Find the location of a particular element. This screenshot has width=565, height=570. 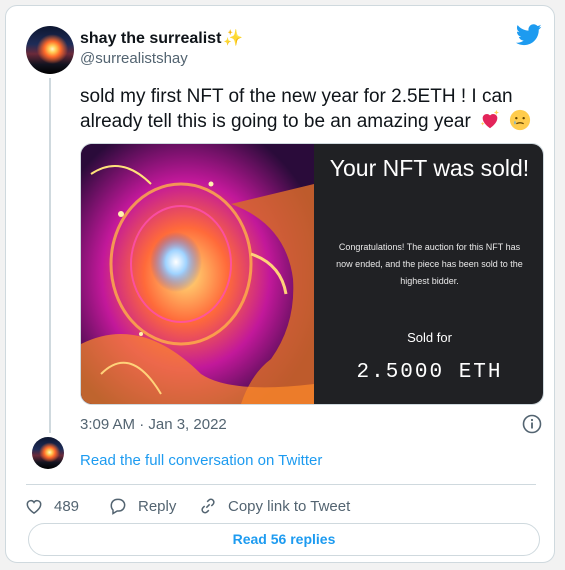

tweet-timestamp: 3:09 AM · Jan 3, 2022 is located at coordinates (153, 424).